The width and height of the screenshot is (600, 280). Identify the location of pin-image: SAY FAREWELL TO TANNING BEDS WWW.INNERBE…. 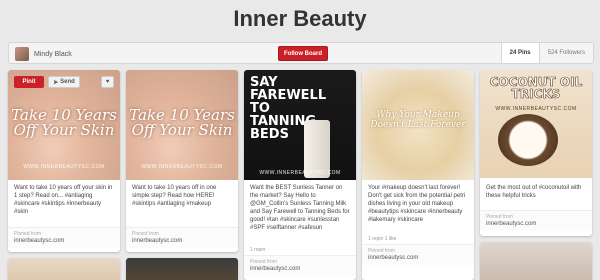
(300, 125).